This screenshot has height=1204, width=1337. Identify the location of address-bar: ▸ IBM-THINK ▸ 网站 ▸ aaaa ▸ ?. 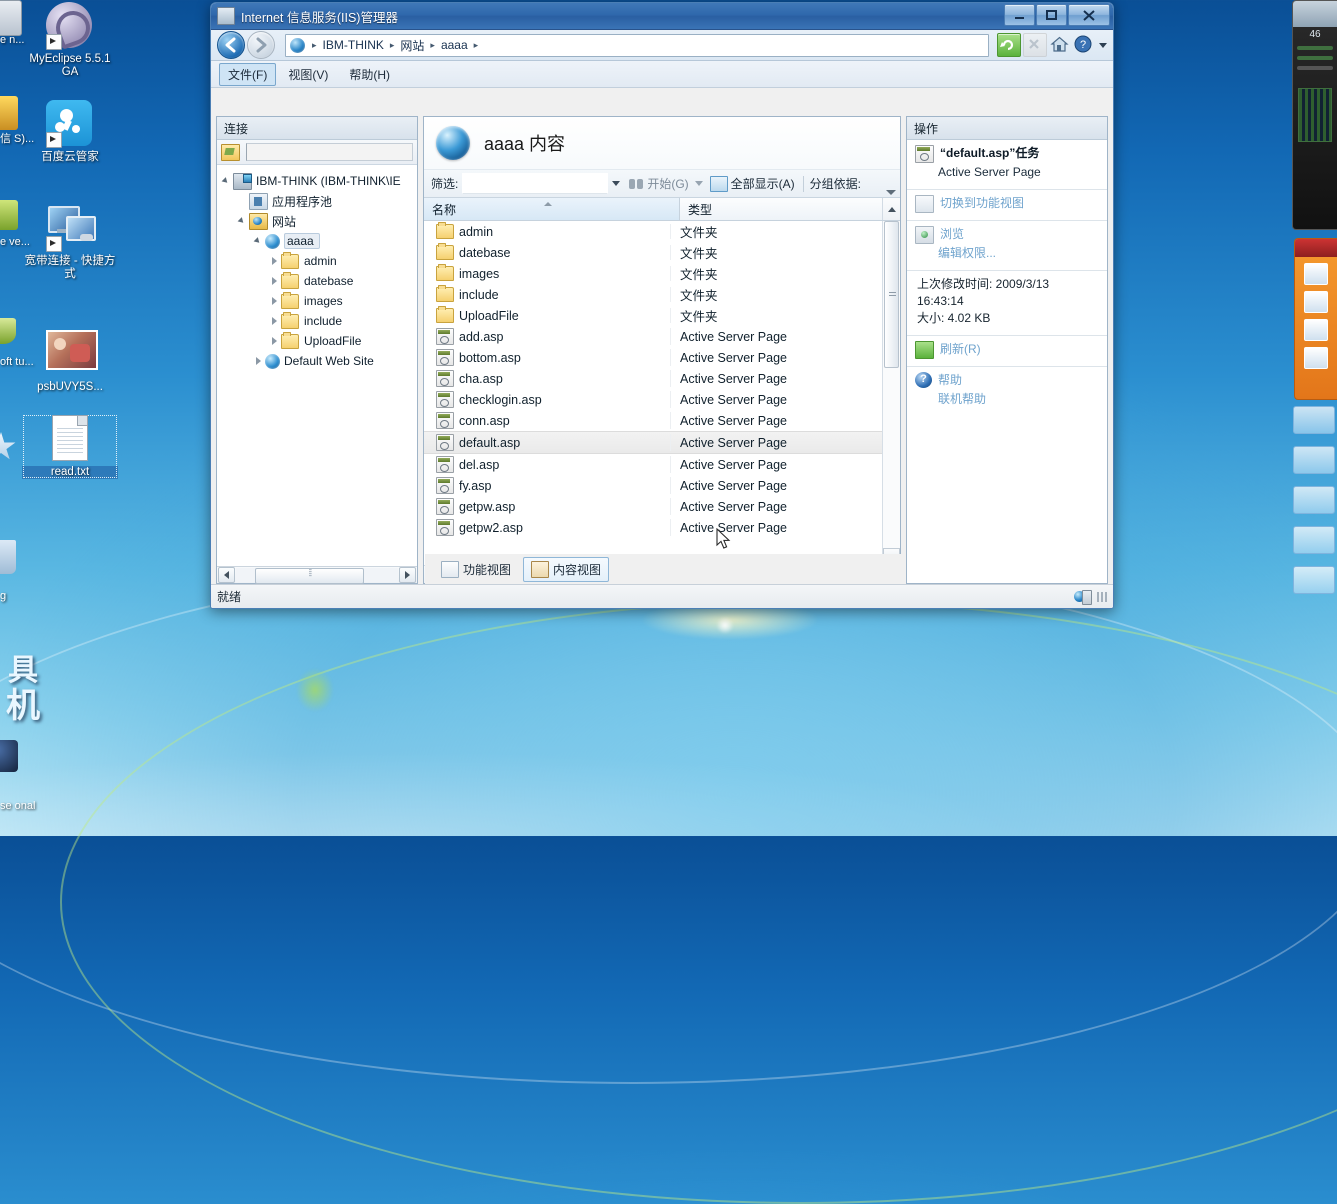
(662, 45).